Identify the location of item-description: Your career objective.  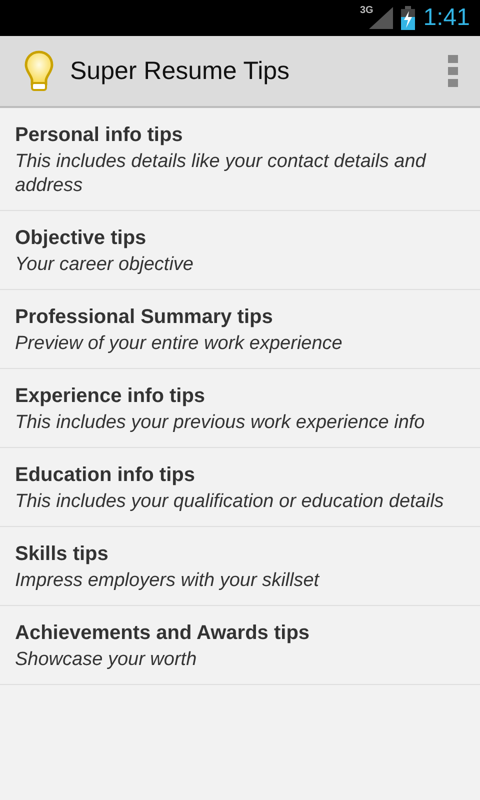
(104, 265).